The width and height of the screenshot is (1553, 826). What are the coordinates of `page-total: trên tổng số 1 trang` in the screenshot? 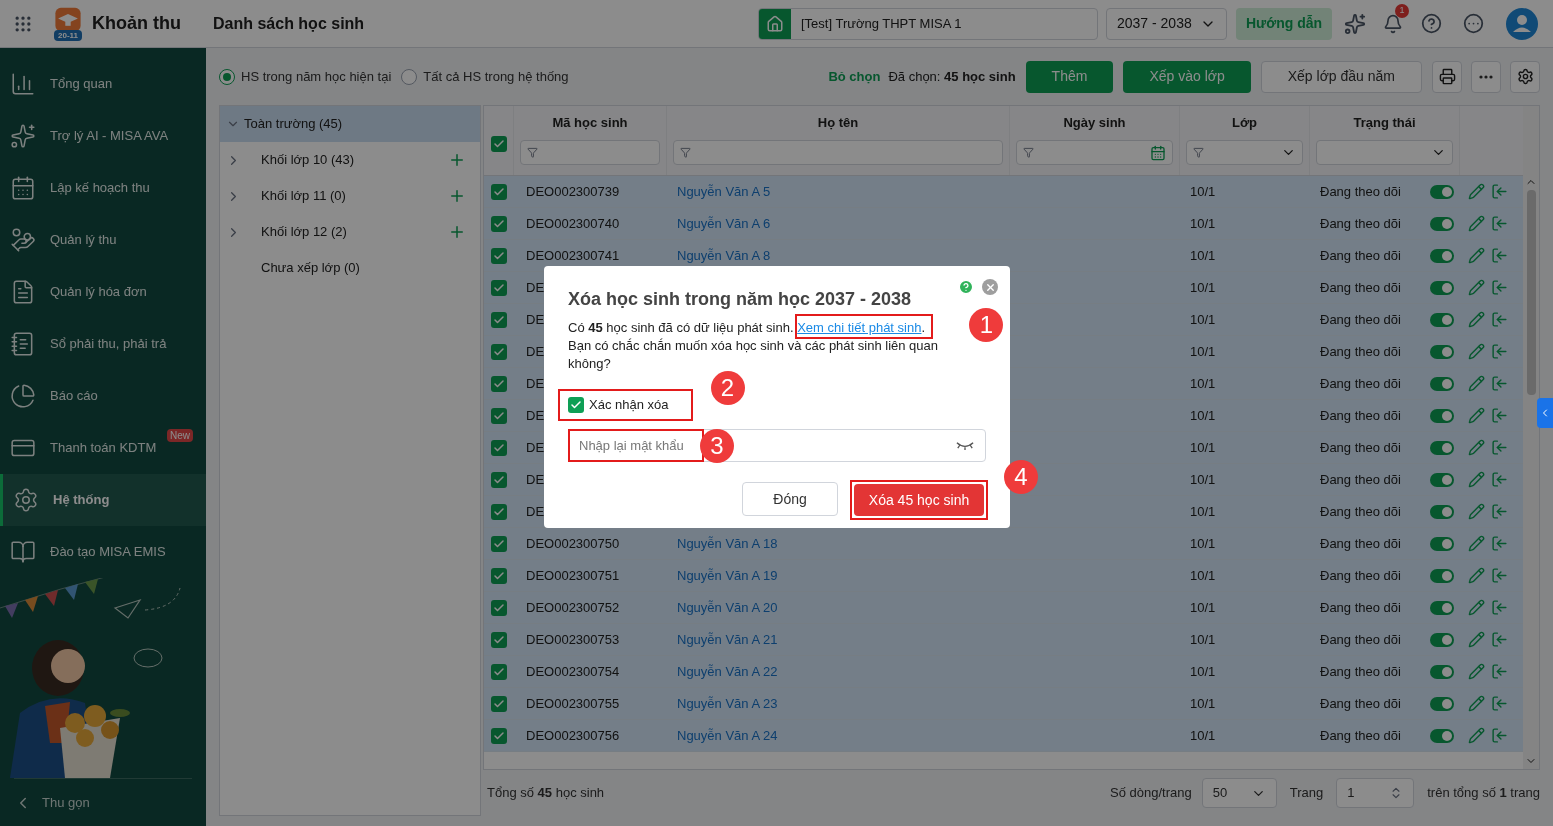 It's located at (1483, 793).